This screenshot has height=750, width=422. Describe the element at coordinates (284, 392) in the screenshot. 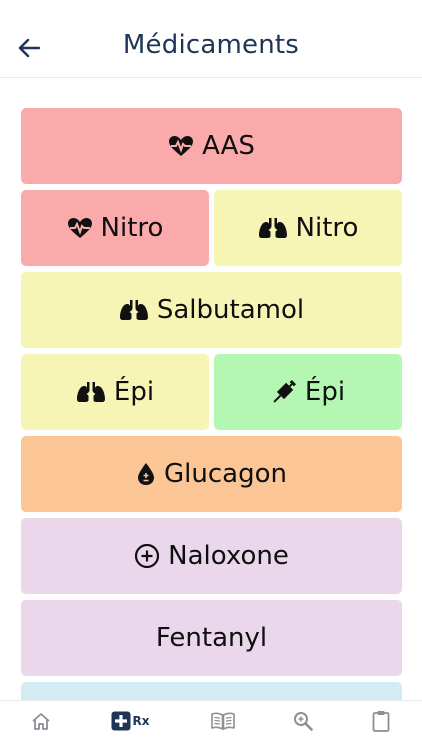

I see `syringe-icon` at that location.